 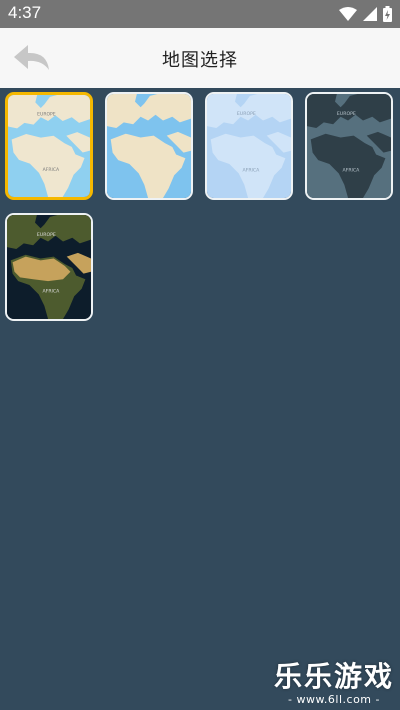 I want to click on battery-charging-icon, so click(x=387, y=14).